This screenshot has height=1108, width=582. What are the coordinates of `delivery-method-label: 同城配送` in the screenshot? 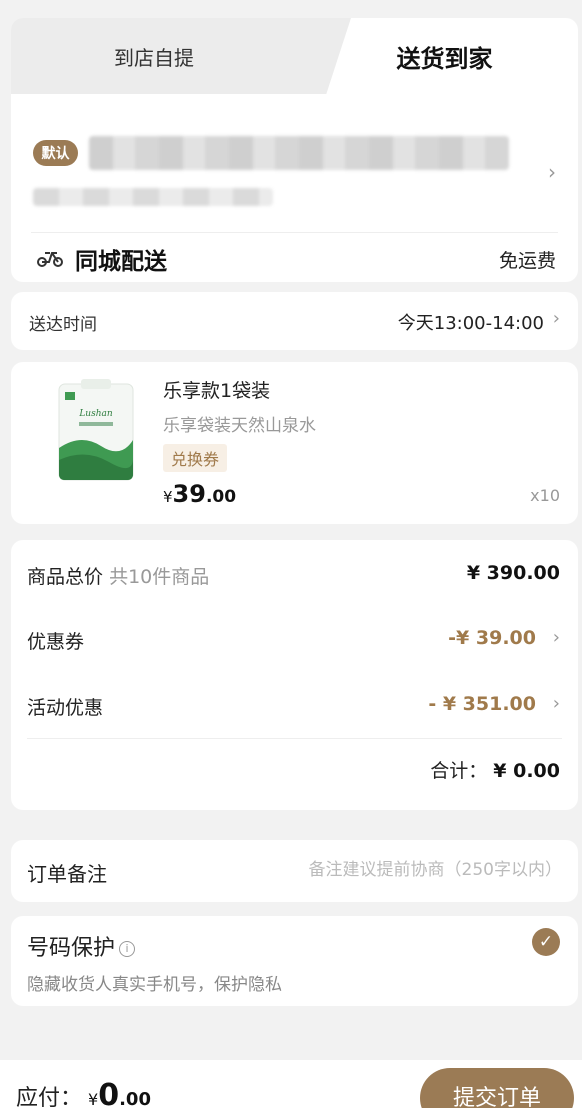 It's located at (121, 262).